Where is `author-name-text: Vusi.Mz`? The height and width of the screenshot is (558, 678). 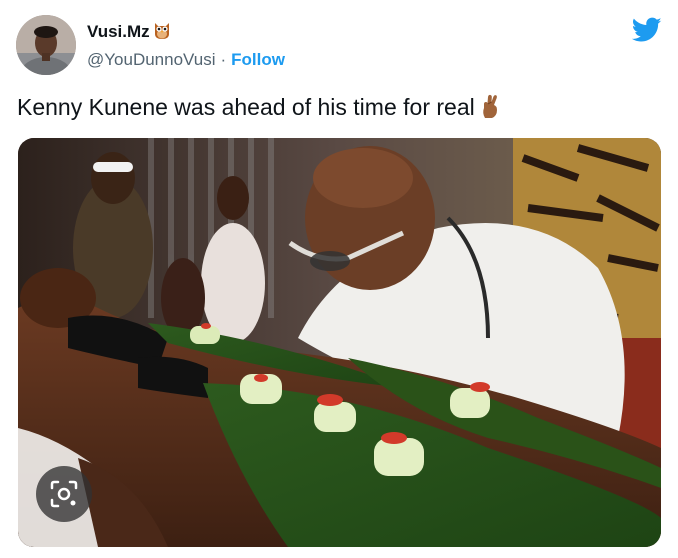 author-name-text: Vusi.Mz is located at coordinates (118, 31).